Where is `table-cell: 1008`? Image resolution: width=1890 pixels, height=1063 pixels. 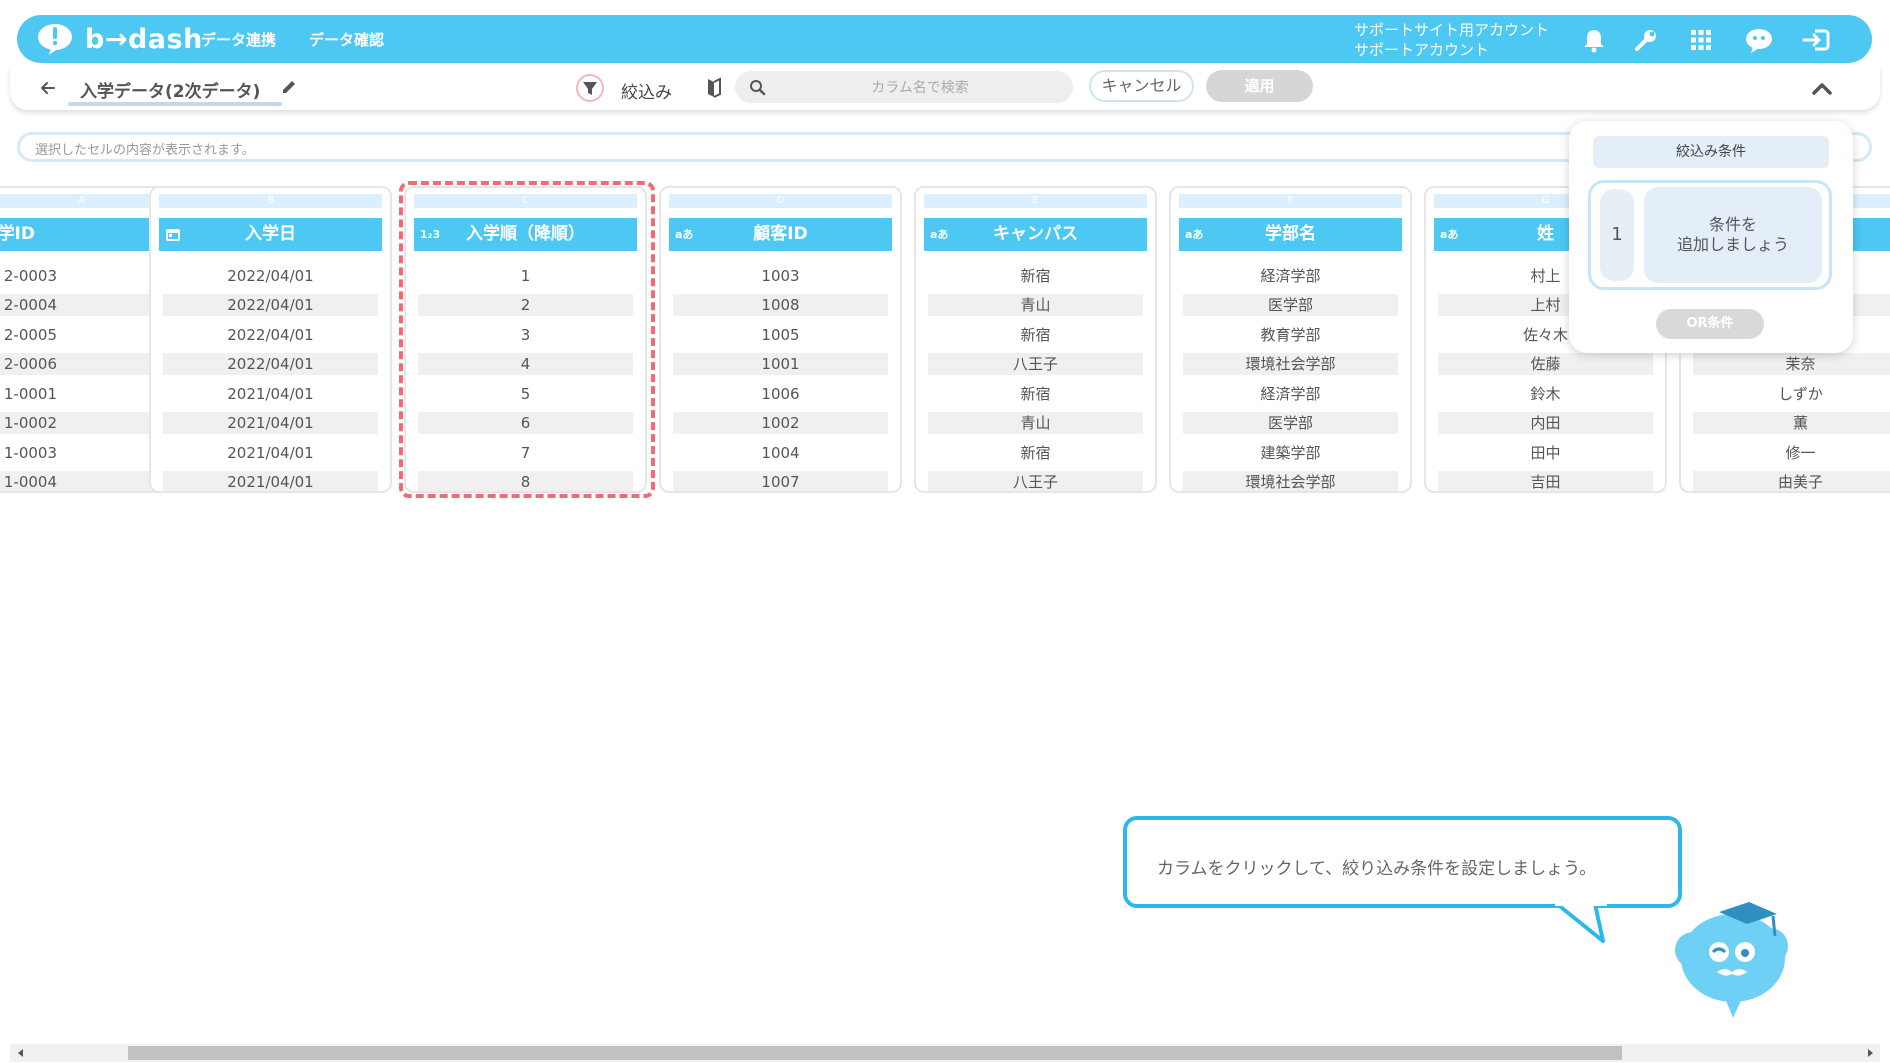
table-cell: 1008 is located at coordinates (780, 305).